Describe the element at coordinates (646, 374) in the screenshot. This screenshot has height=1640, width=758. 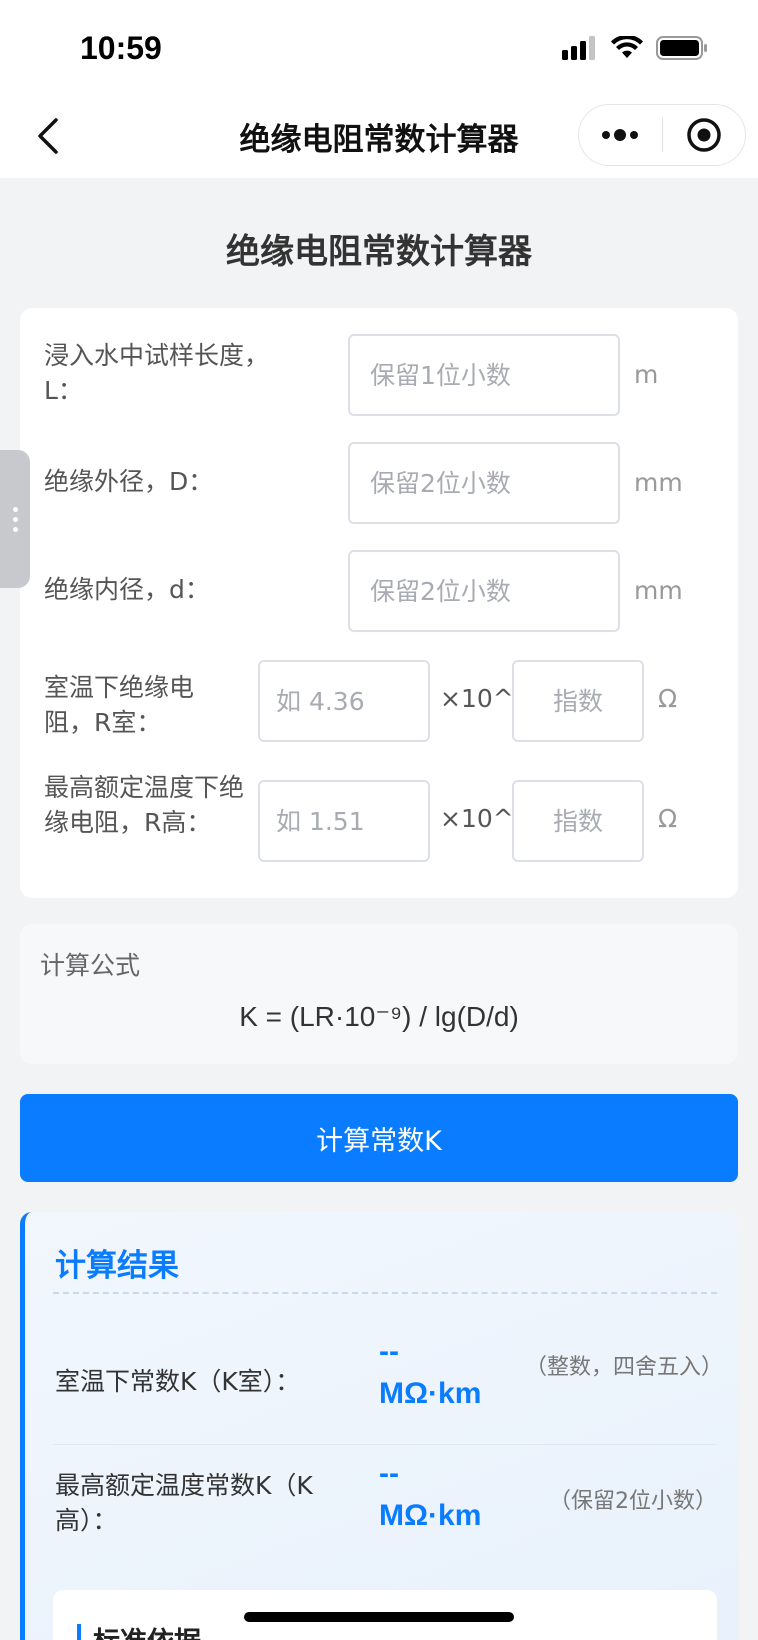
I see `length-unit: m` at that location.